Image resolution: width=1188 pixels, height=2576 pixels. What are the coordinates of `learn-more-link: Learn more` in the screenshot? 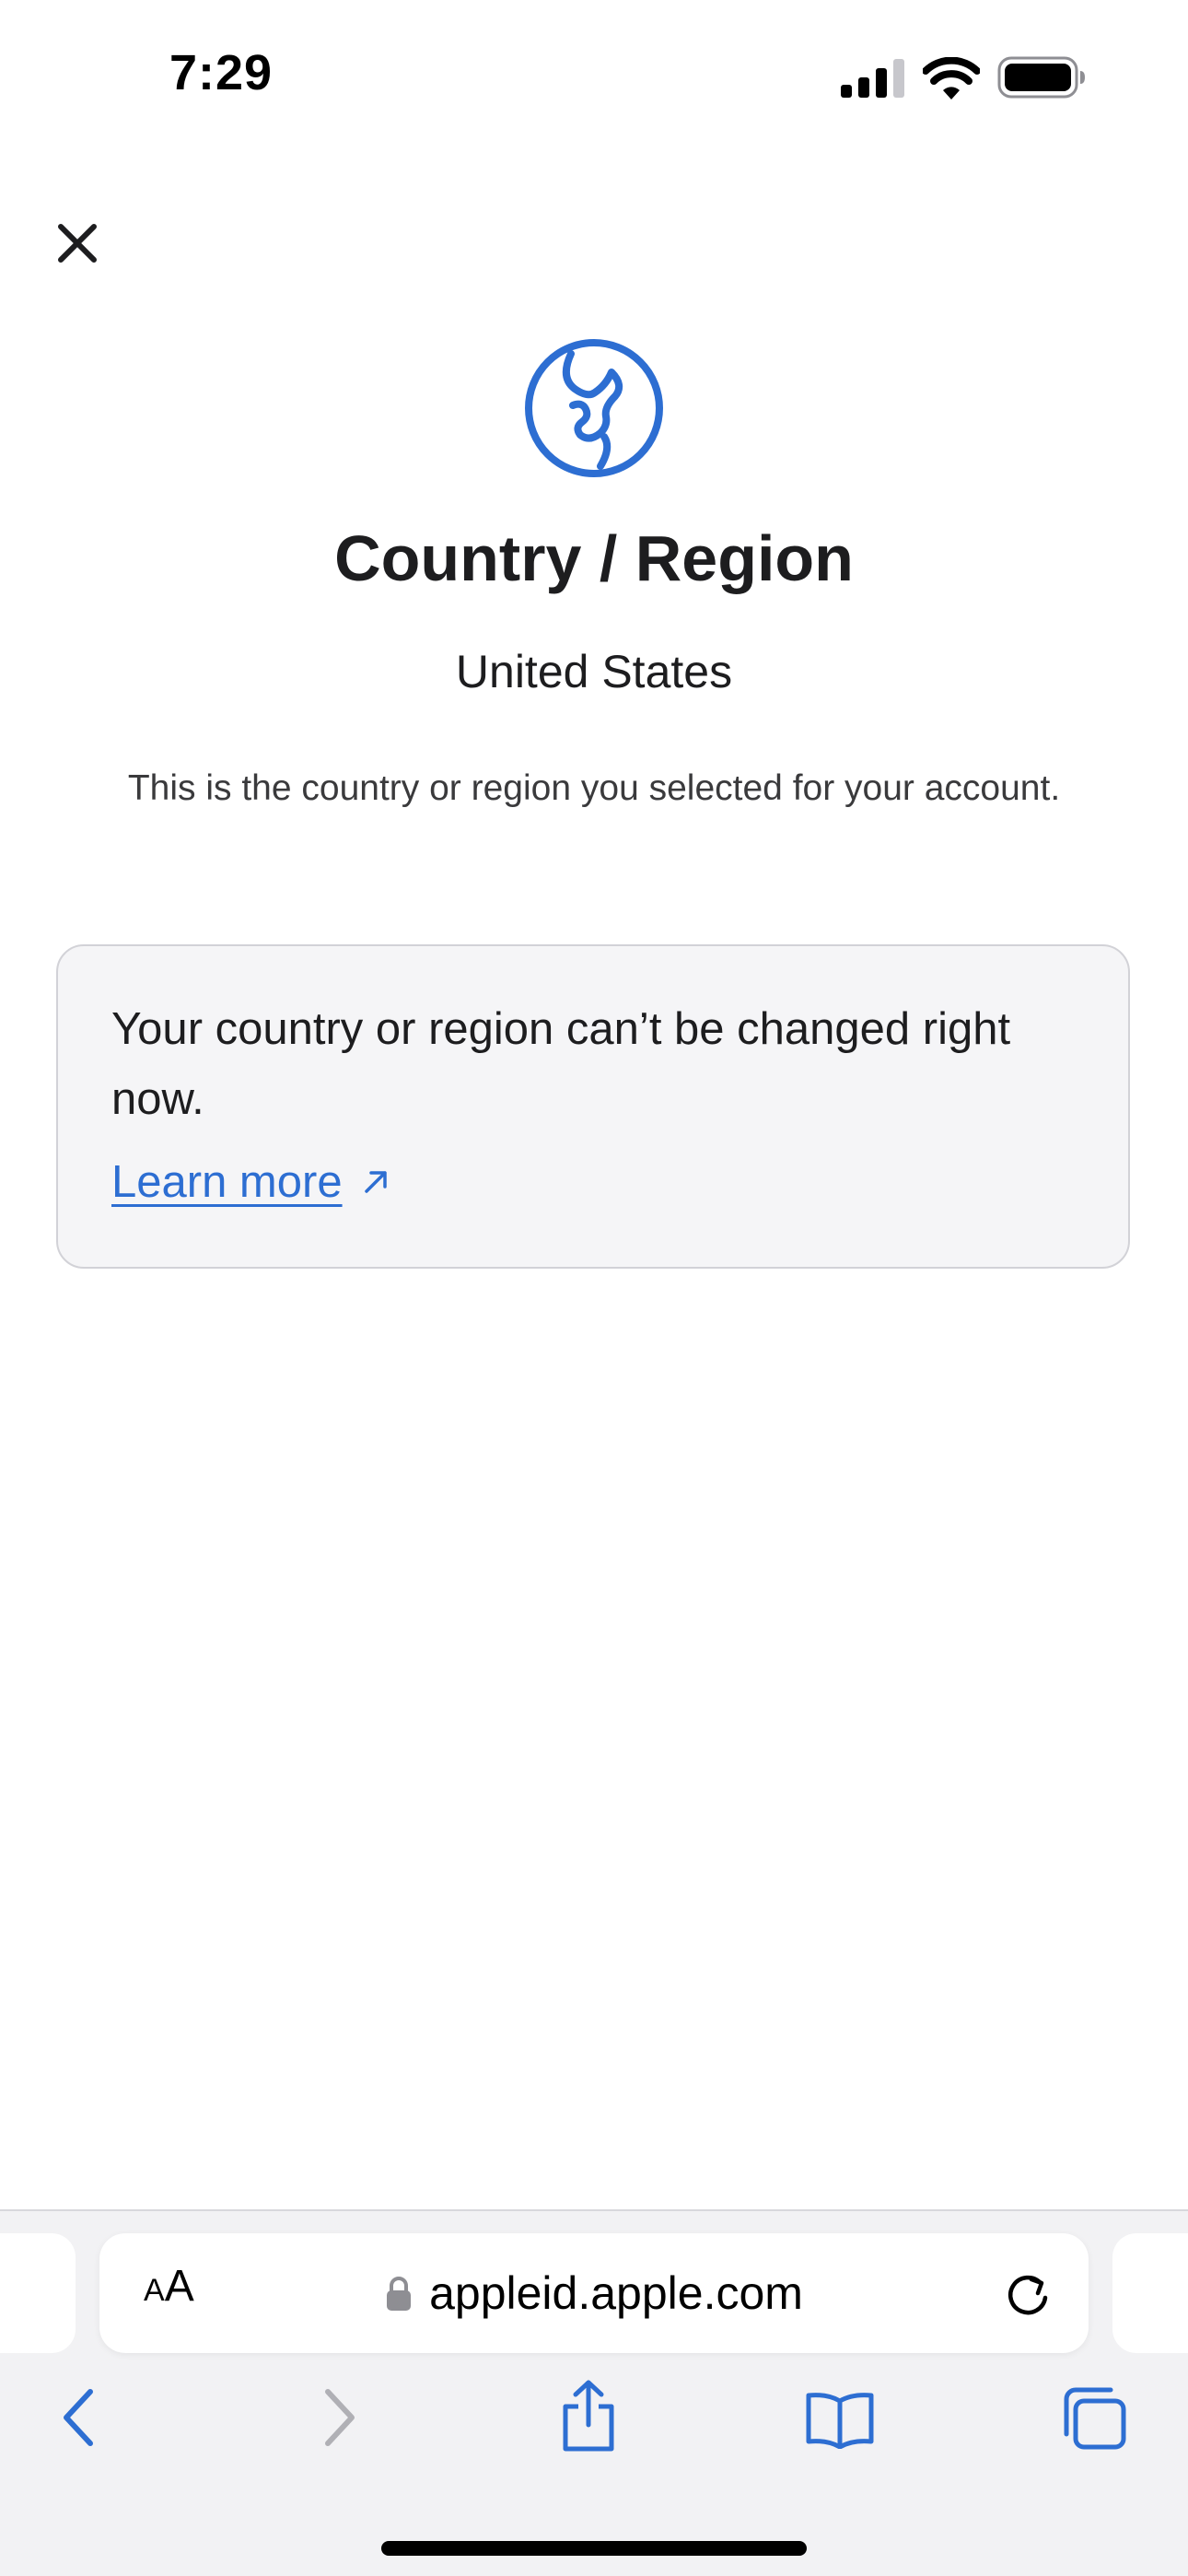 It's located at (250, 1182).